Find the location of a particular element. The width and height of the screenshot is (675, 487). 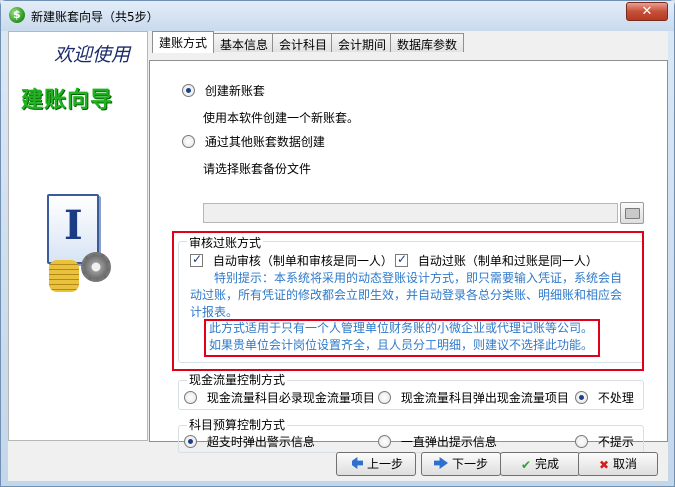

radio-cashflow-popup-control is located at coordinates (384, 397).